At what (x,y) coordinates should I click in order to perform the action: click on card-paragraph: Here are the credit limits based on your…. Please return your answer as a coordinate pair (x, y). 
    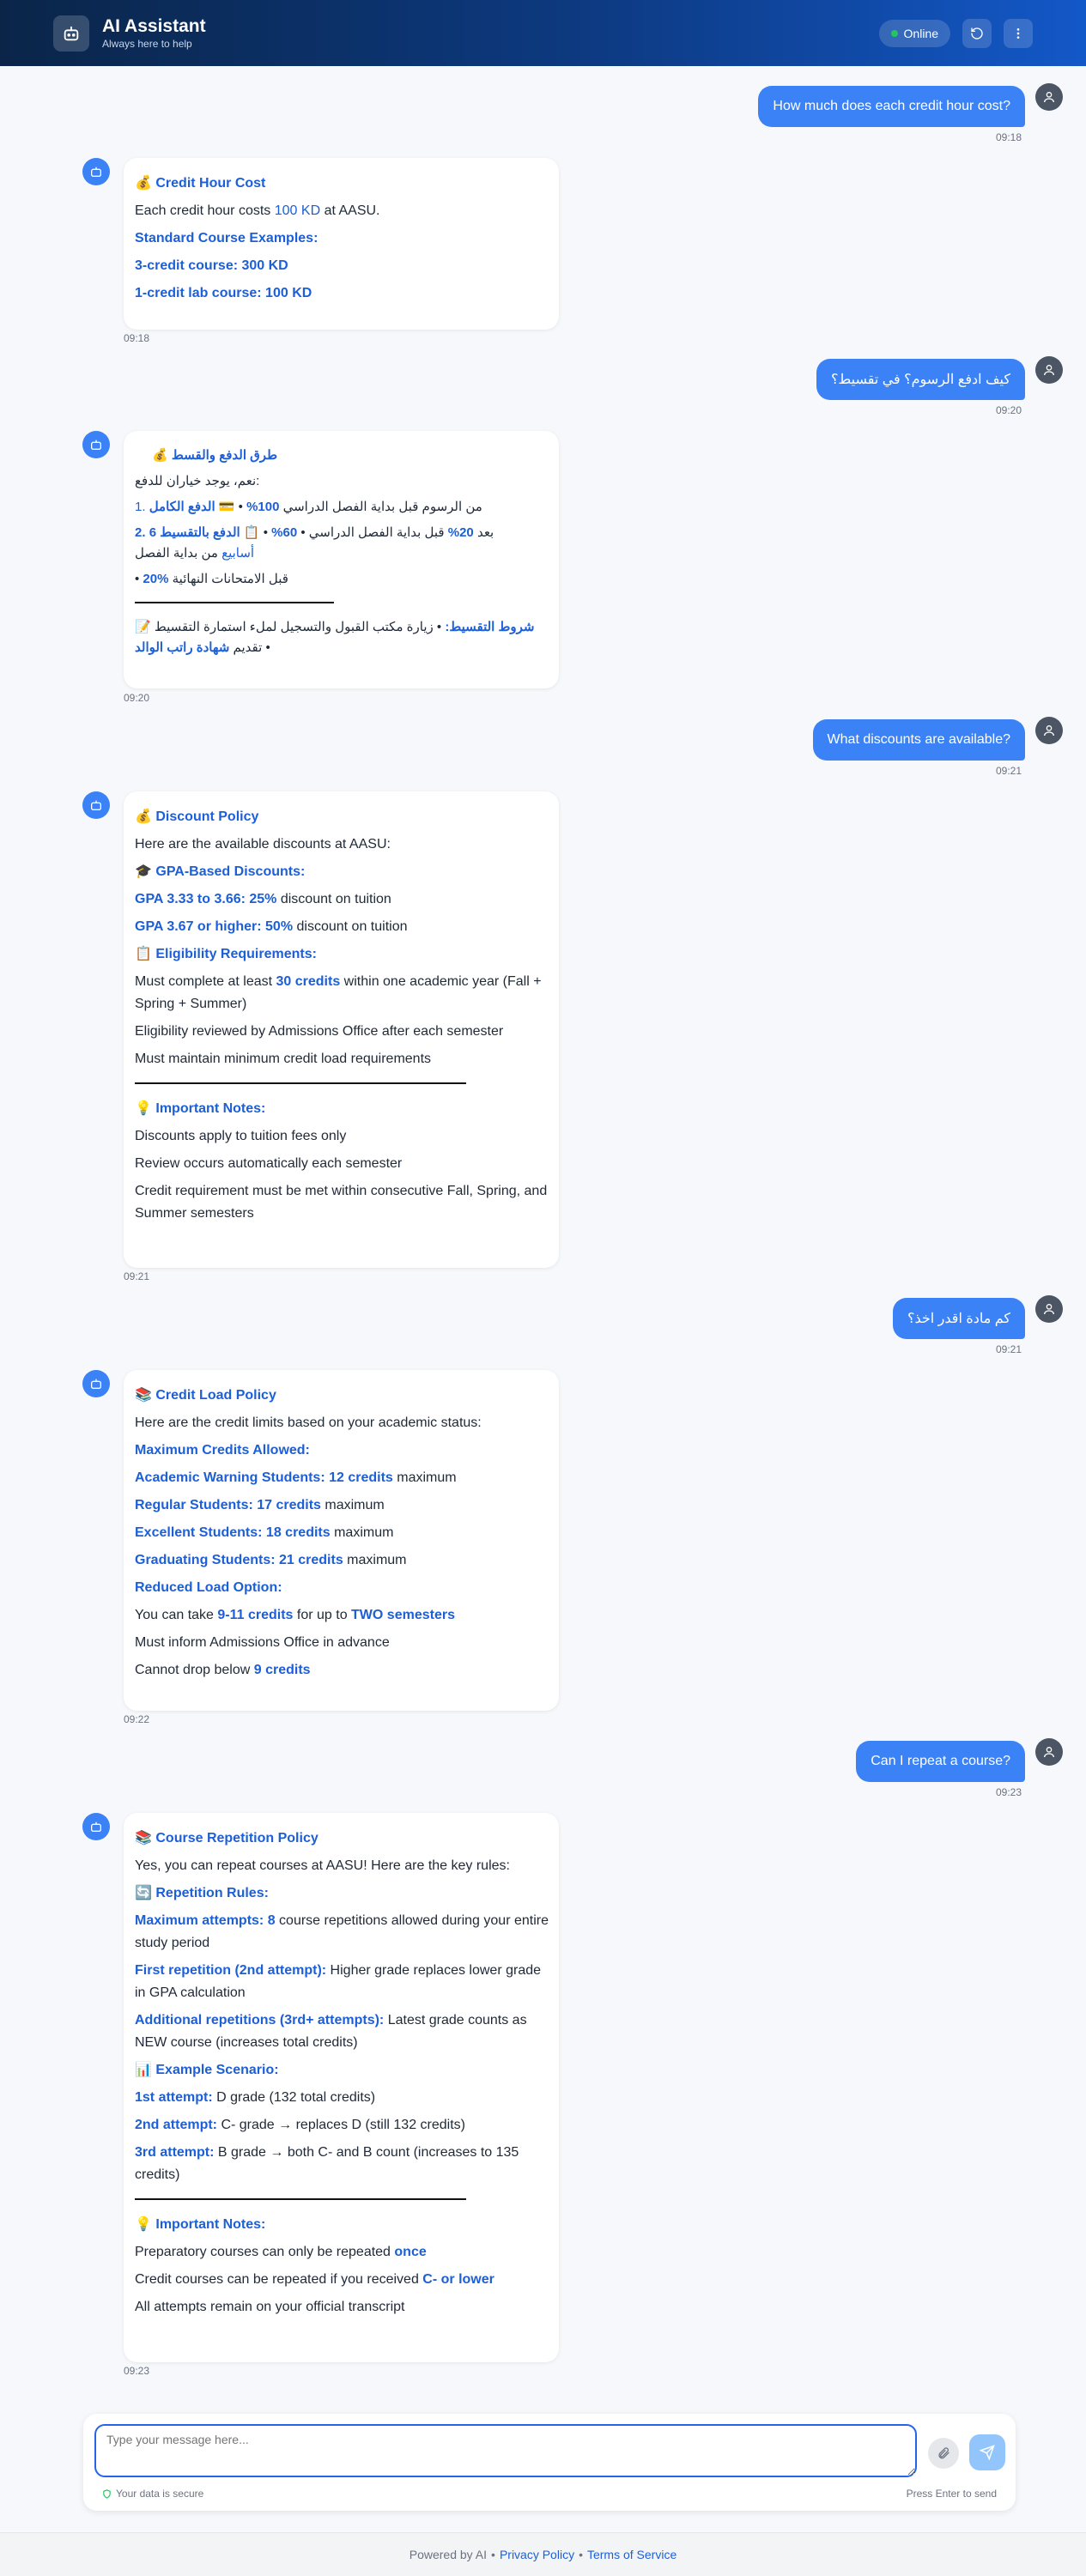
    Looking at the image, I should click on (308, 1422).